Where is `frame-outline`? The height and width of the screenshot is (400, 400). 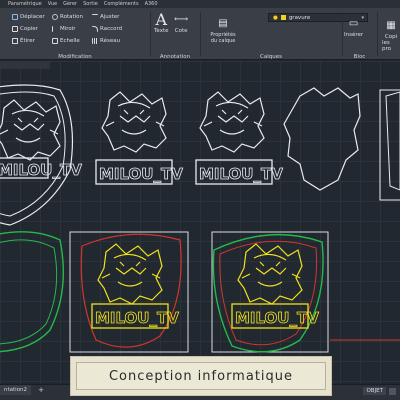
frame-outline is located at coordinates (129, 292).